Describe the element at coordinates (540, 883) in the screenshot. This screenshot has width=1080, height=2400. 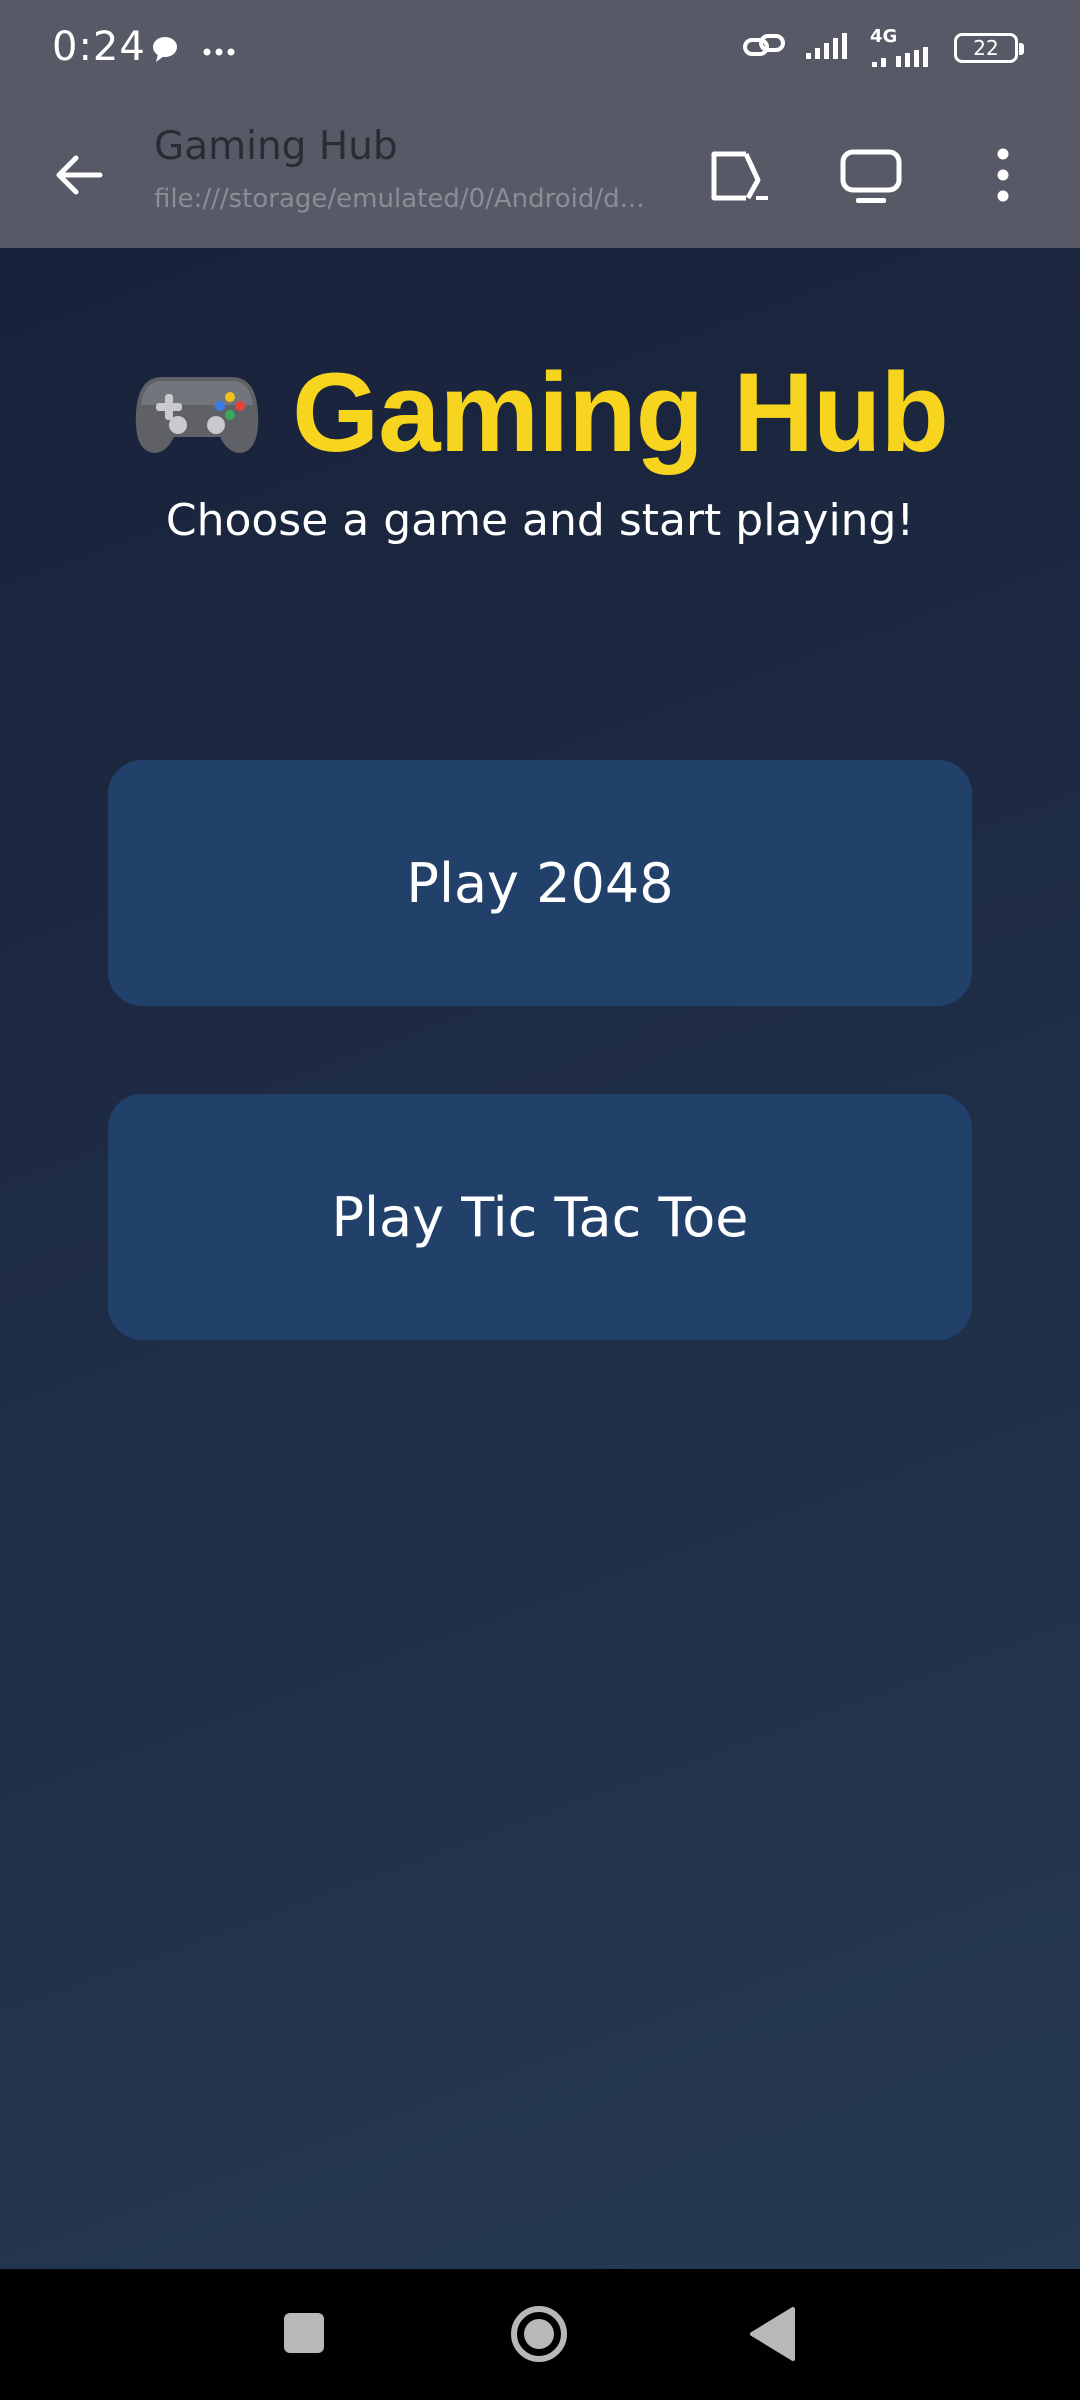
I see `play-2048-button: Play 2048` at that location.